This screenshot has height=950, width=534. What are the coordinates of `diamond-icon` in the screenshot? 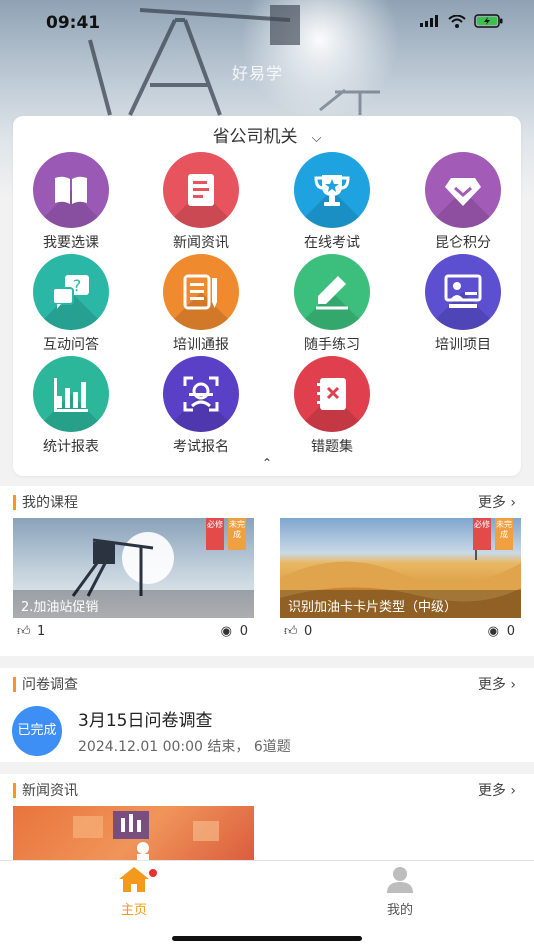 It's located at (463, 190).